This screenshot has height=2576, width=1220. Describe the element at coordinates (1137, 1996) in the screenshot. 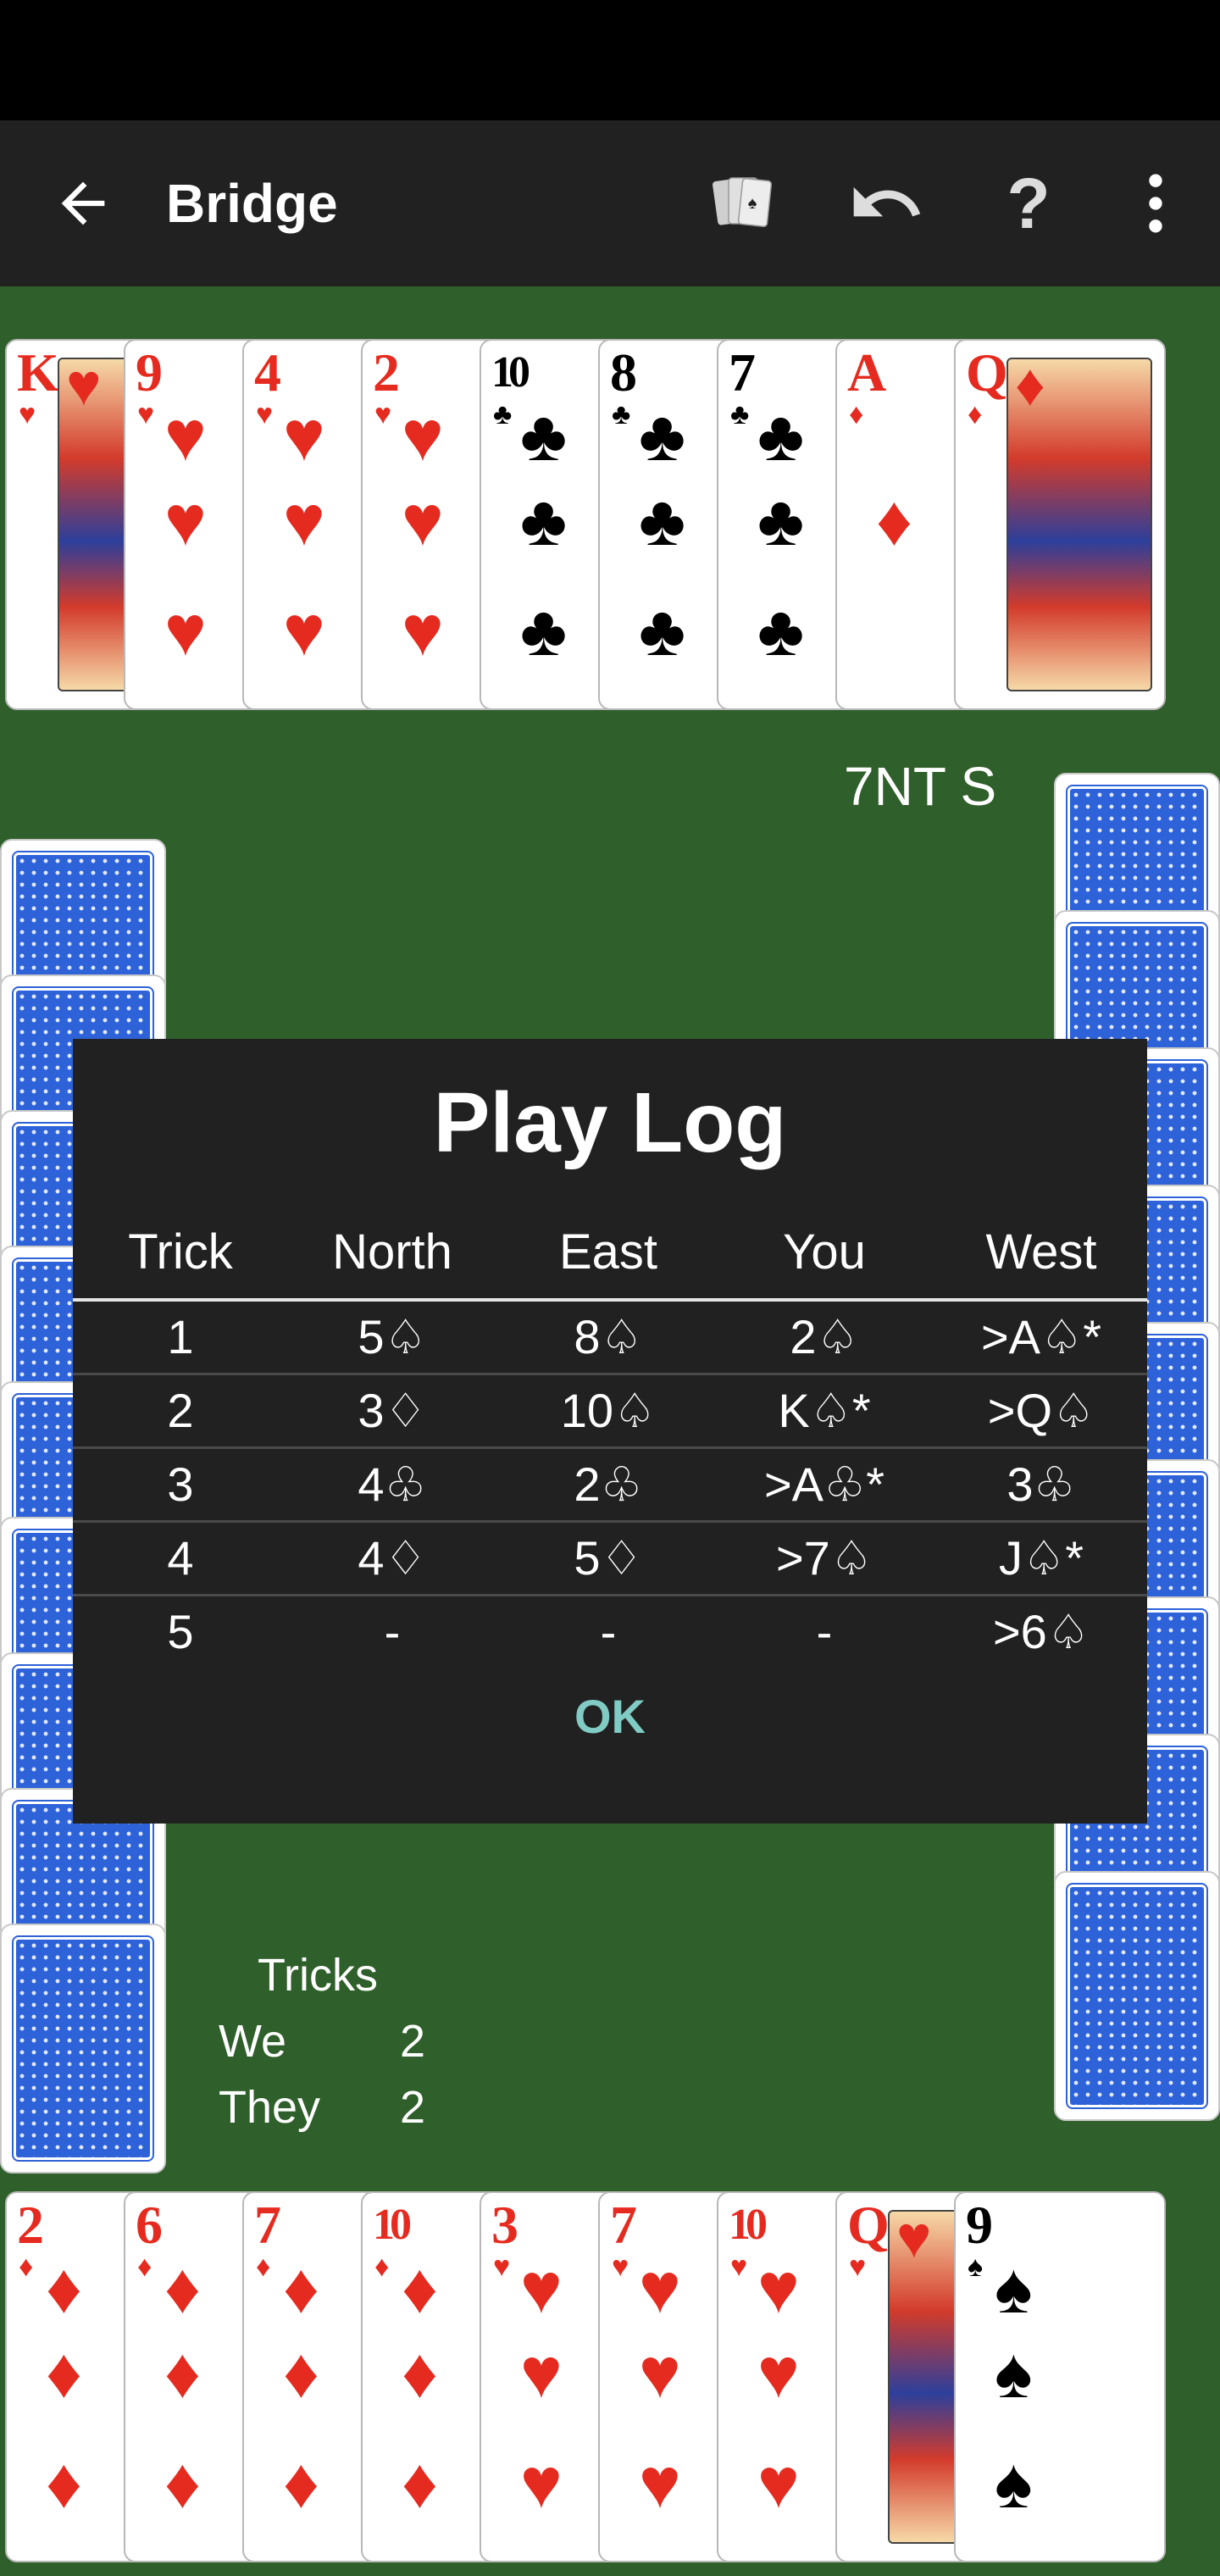

I see `east-card-back` at that location.